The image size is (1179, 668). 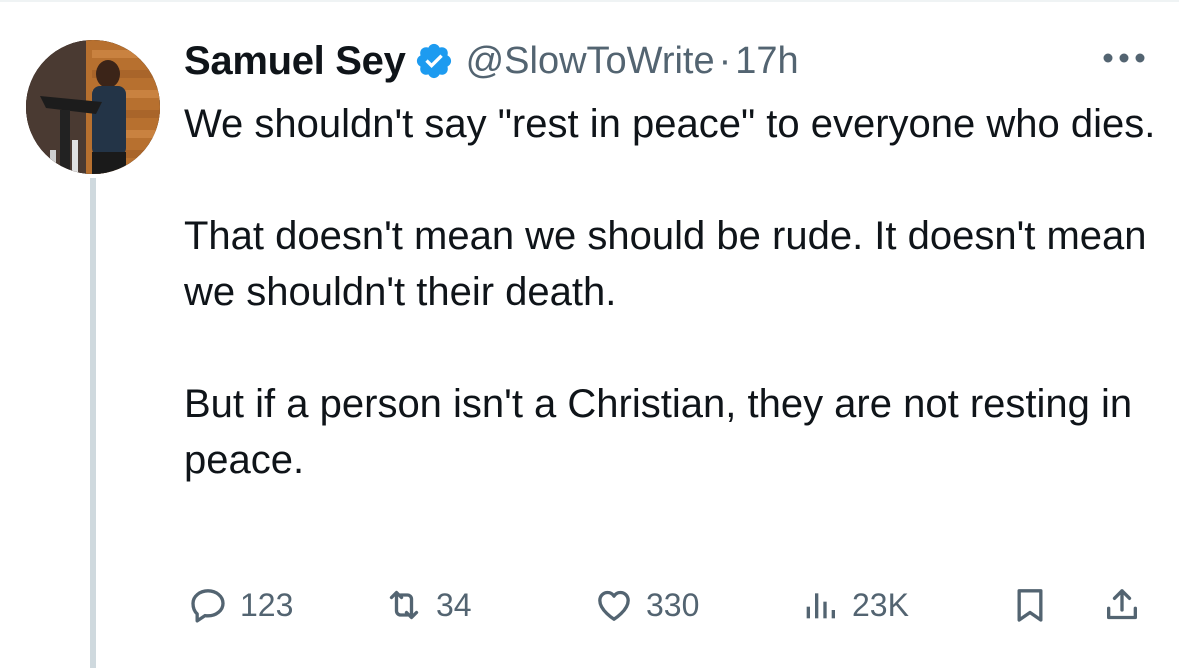 What do you see at coordinates (404, 605) in the screenshot?
I see `repost-icon` at bounding box center [404, 605].